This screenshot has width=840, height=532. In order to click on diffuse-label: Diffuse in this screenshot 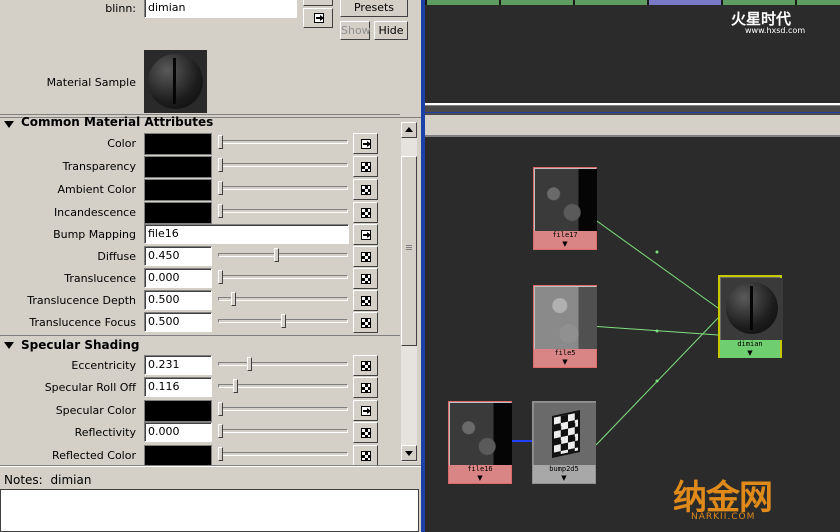, I will do `click(116, 256)`.